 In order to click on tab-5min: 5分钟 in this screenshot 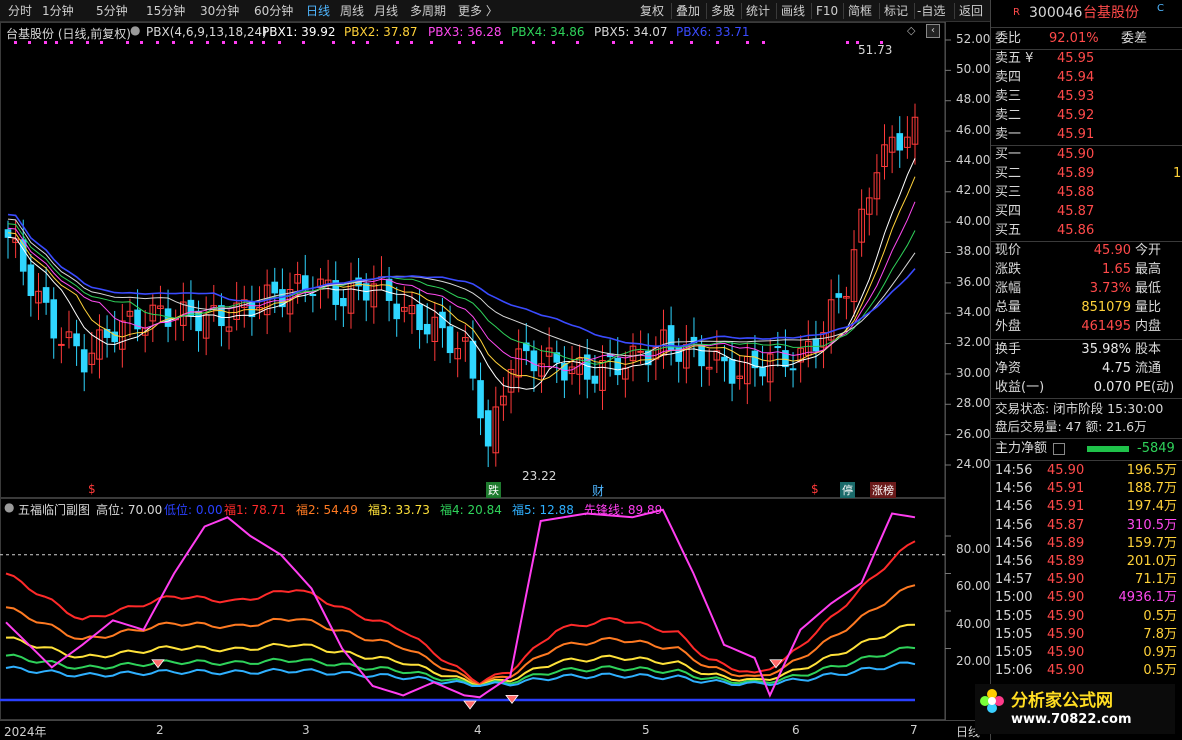, I will do `click(112, 11)`.